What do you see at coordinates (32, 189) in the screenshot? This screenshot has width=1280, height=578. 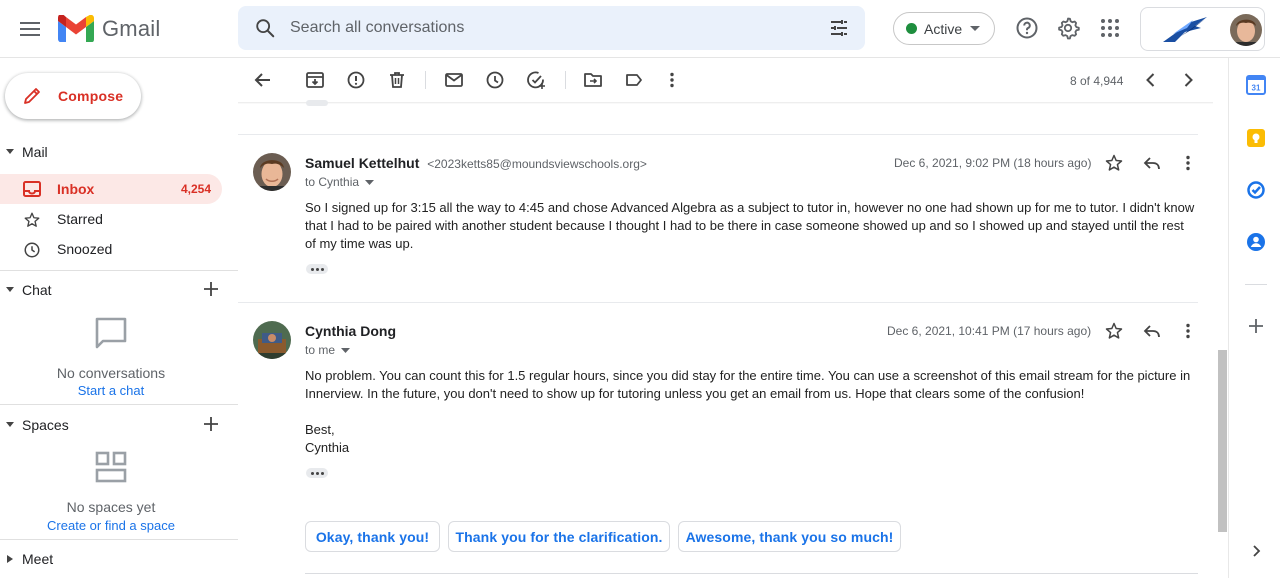 I see `inbox-icon` at bounding box center [32, 189].